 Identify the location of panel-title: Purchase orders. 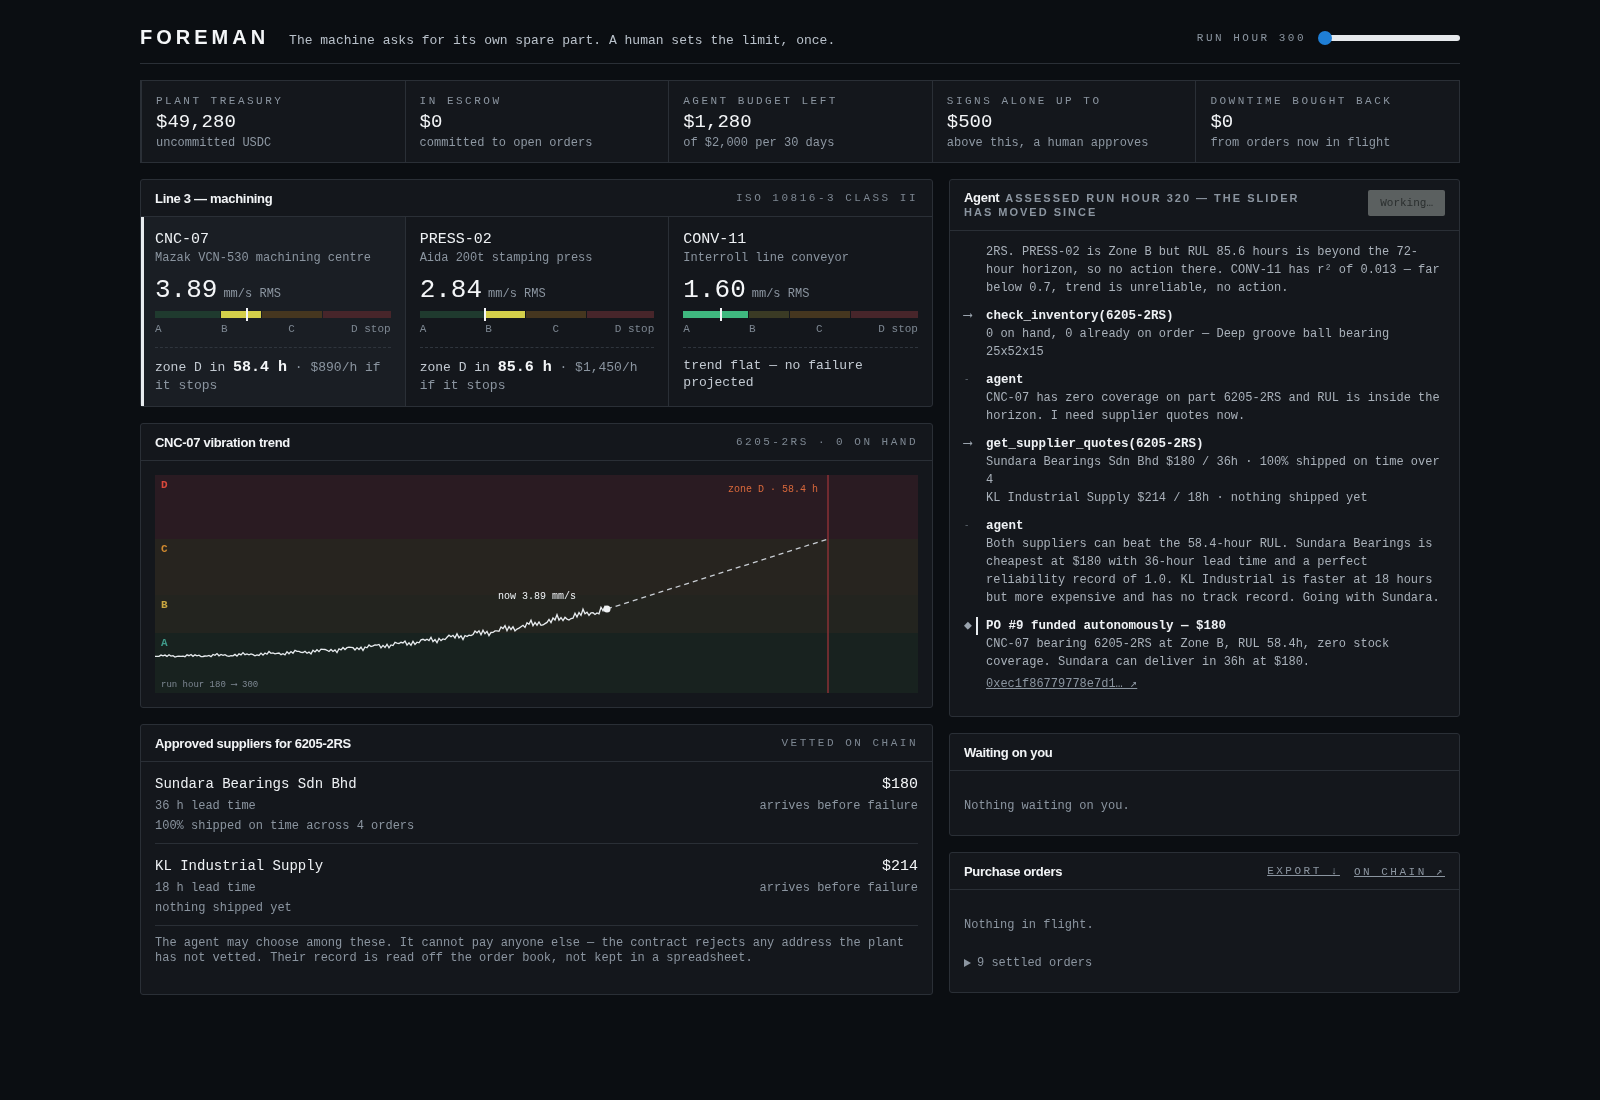
(1013, 871).